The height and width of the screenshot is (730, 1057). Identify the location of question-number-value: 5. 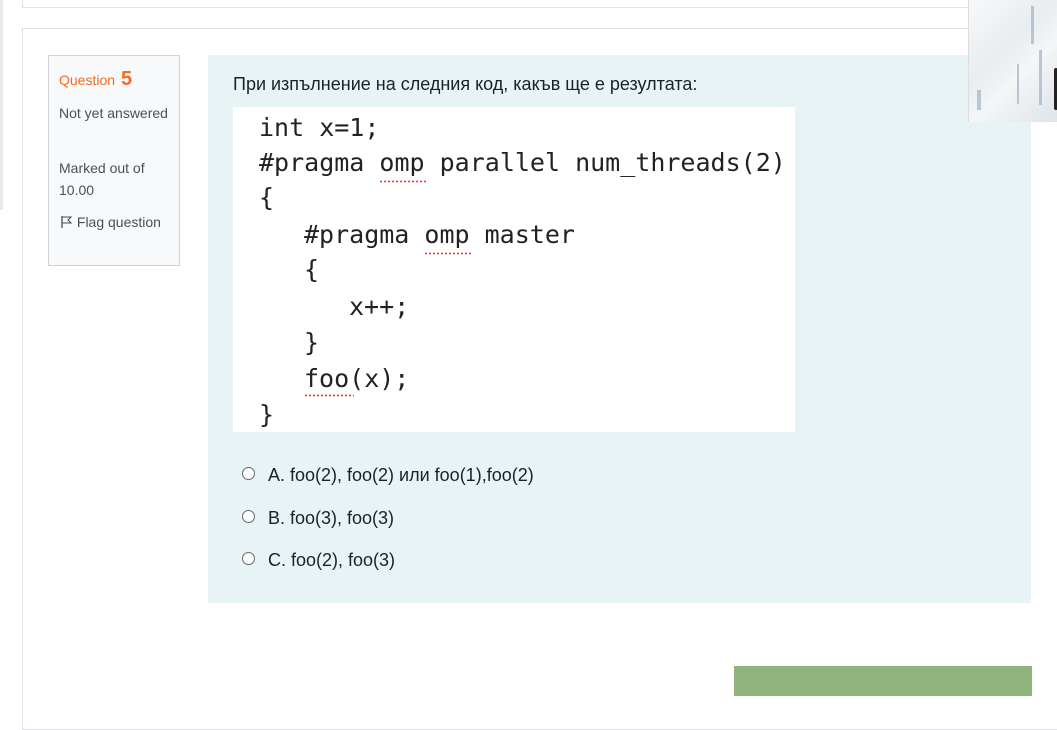
(126, 79).